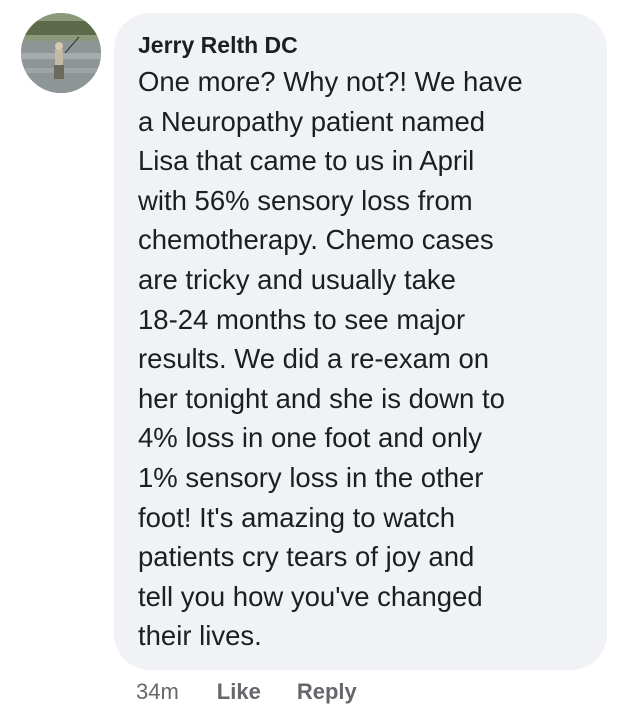 The width and height of the screenshot is (631, 719). What do you see at coordinates (312, 121) in the screenshot?
I see `comment-text-line: a Neuropathy patient named` at bounding box center [312, 121].